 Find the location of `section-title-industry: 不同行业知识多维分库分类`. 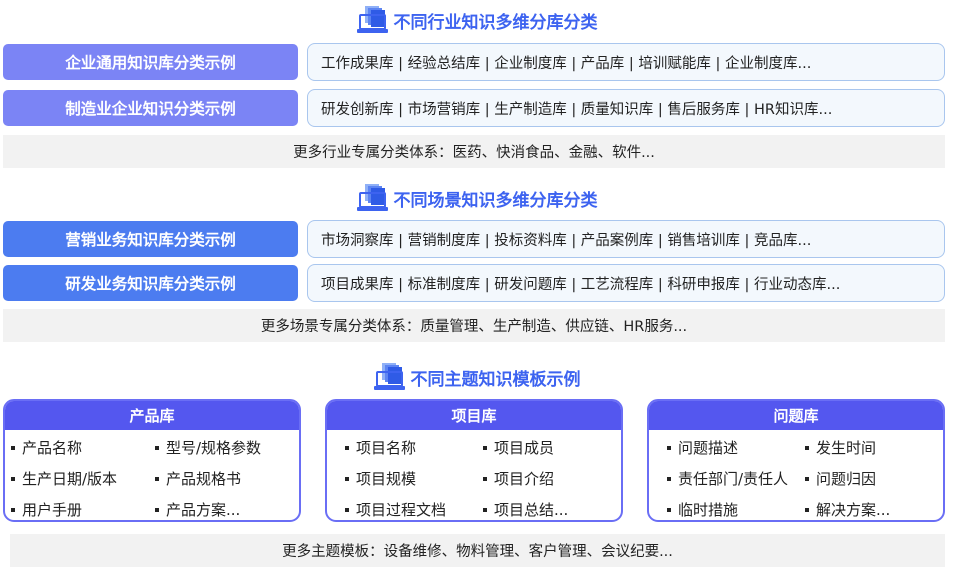

section-title-industry: 不同行业知识多维分库分类 is located at coordinates (476, 20).